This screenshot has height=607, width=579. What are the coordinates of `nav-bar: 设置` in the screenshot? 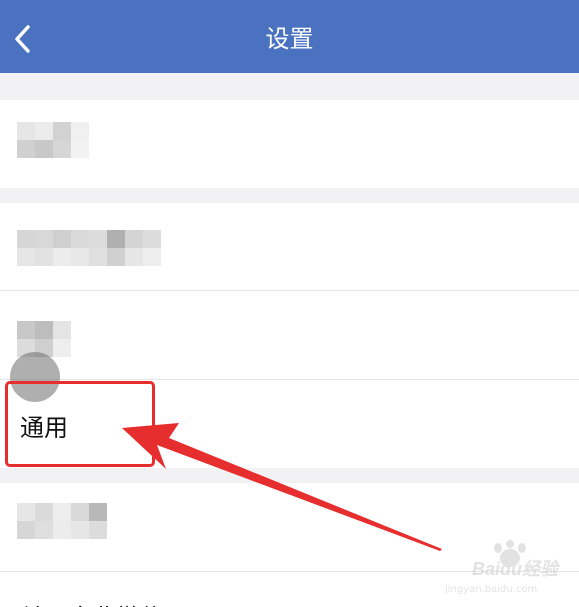 It's located at (289, 36).